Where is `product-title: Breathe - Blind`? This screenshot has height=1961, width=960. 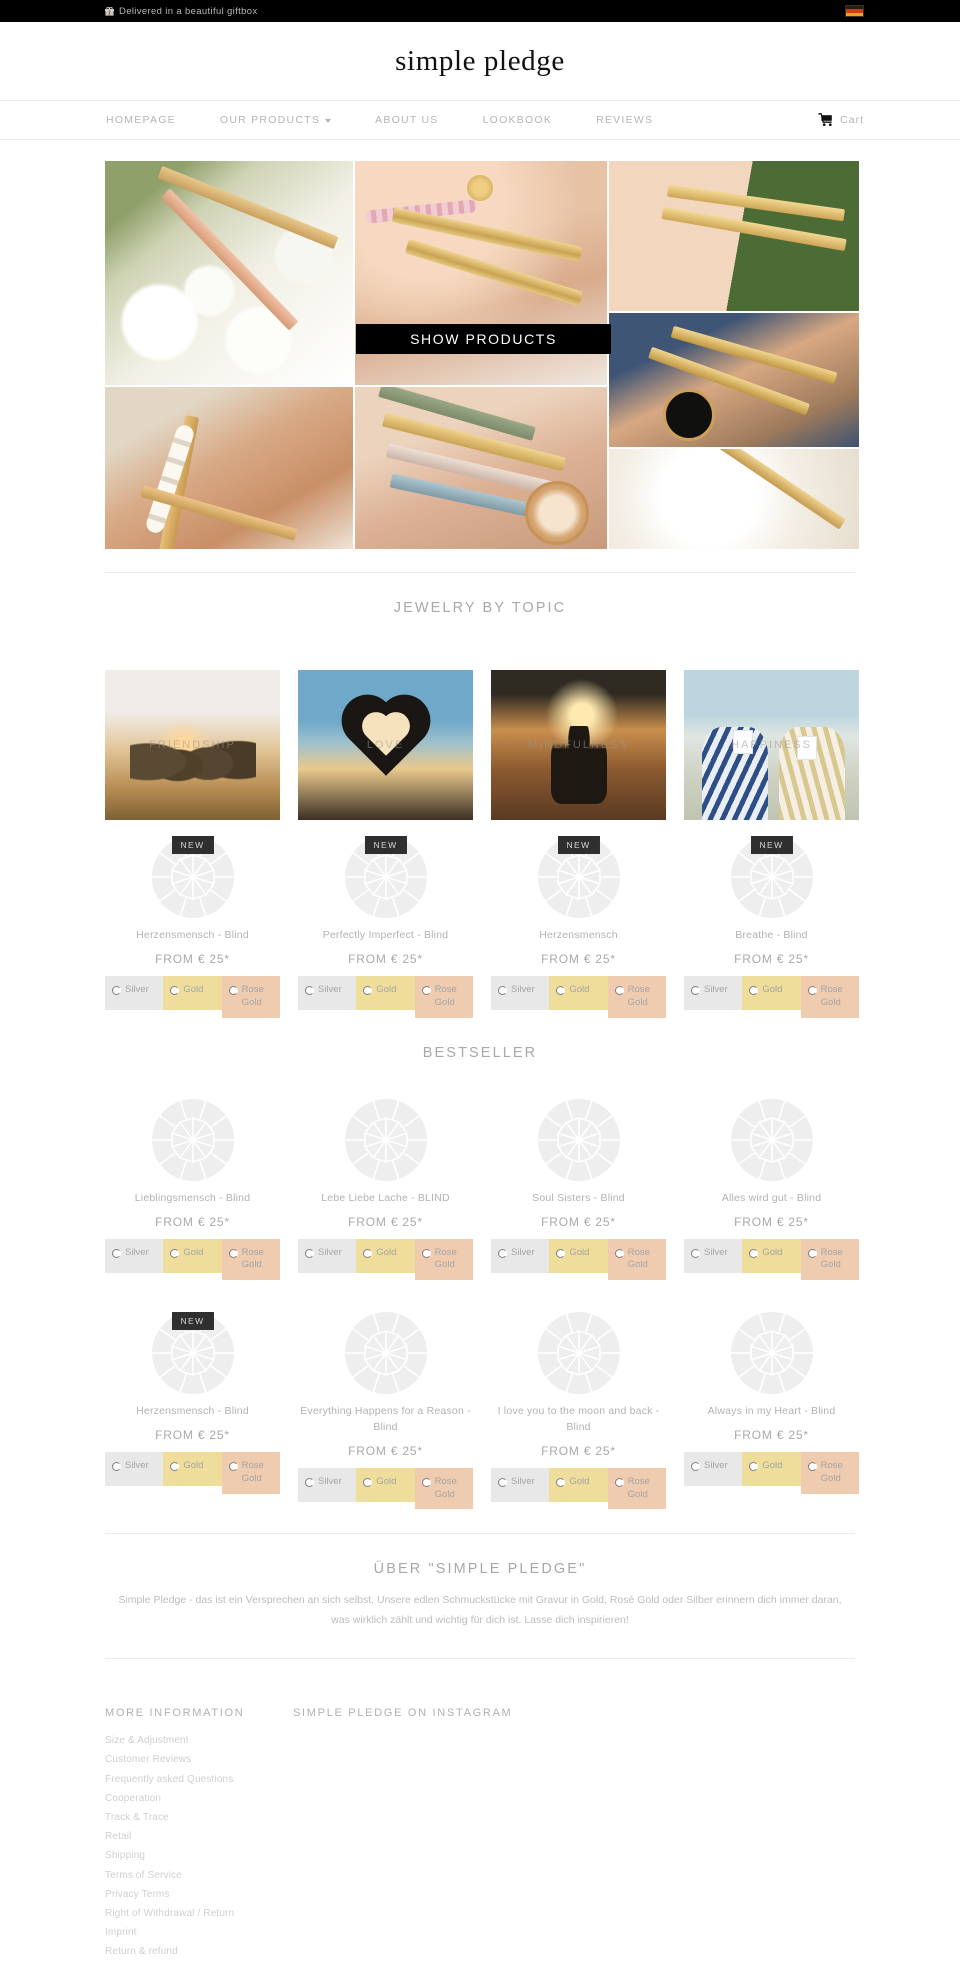
product-title: Breathe - Blind is located at coordinates (771, 936).